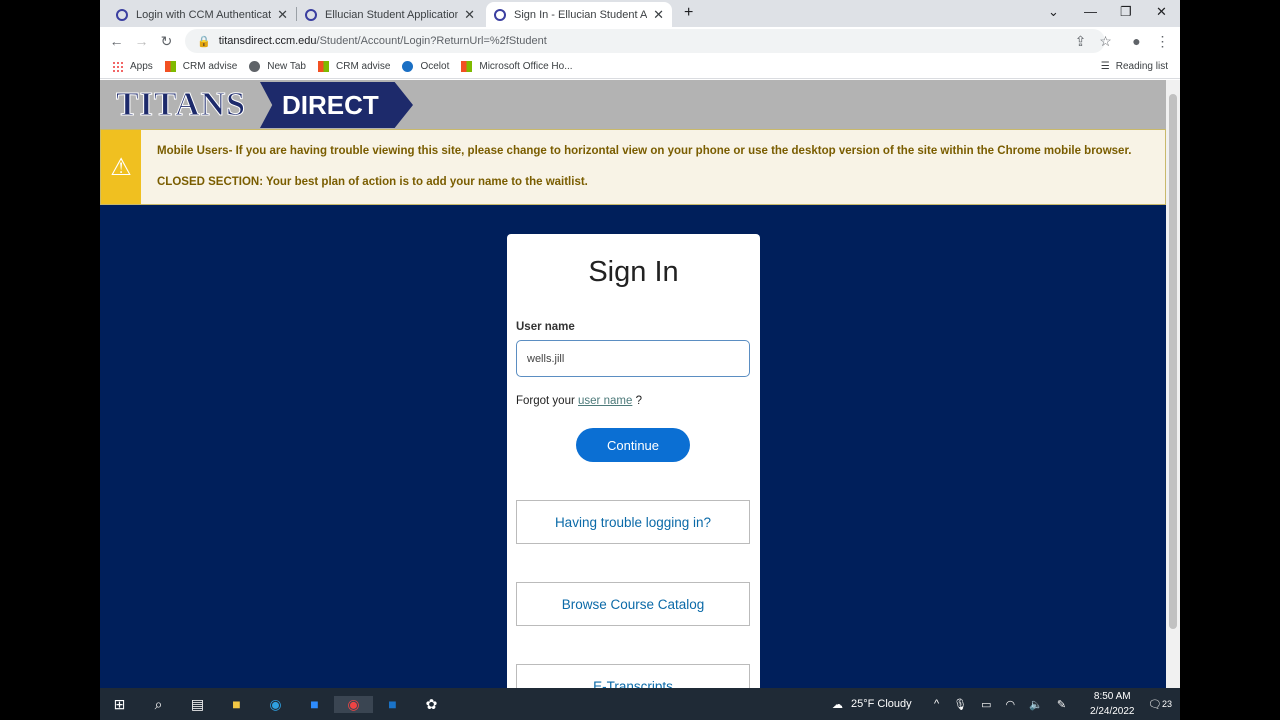  What do you see at coordinates (1134, 66) in the screenshot?
I see `reading-list-button: ☰ Reading list` at bounding box center [1134, 66].